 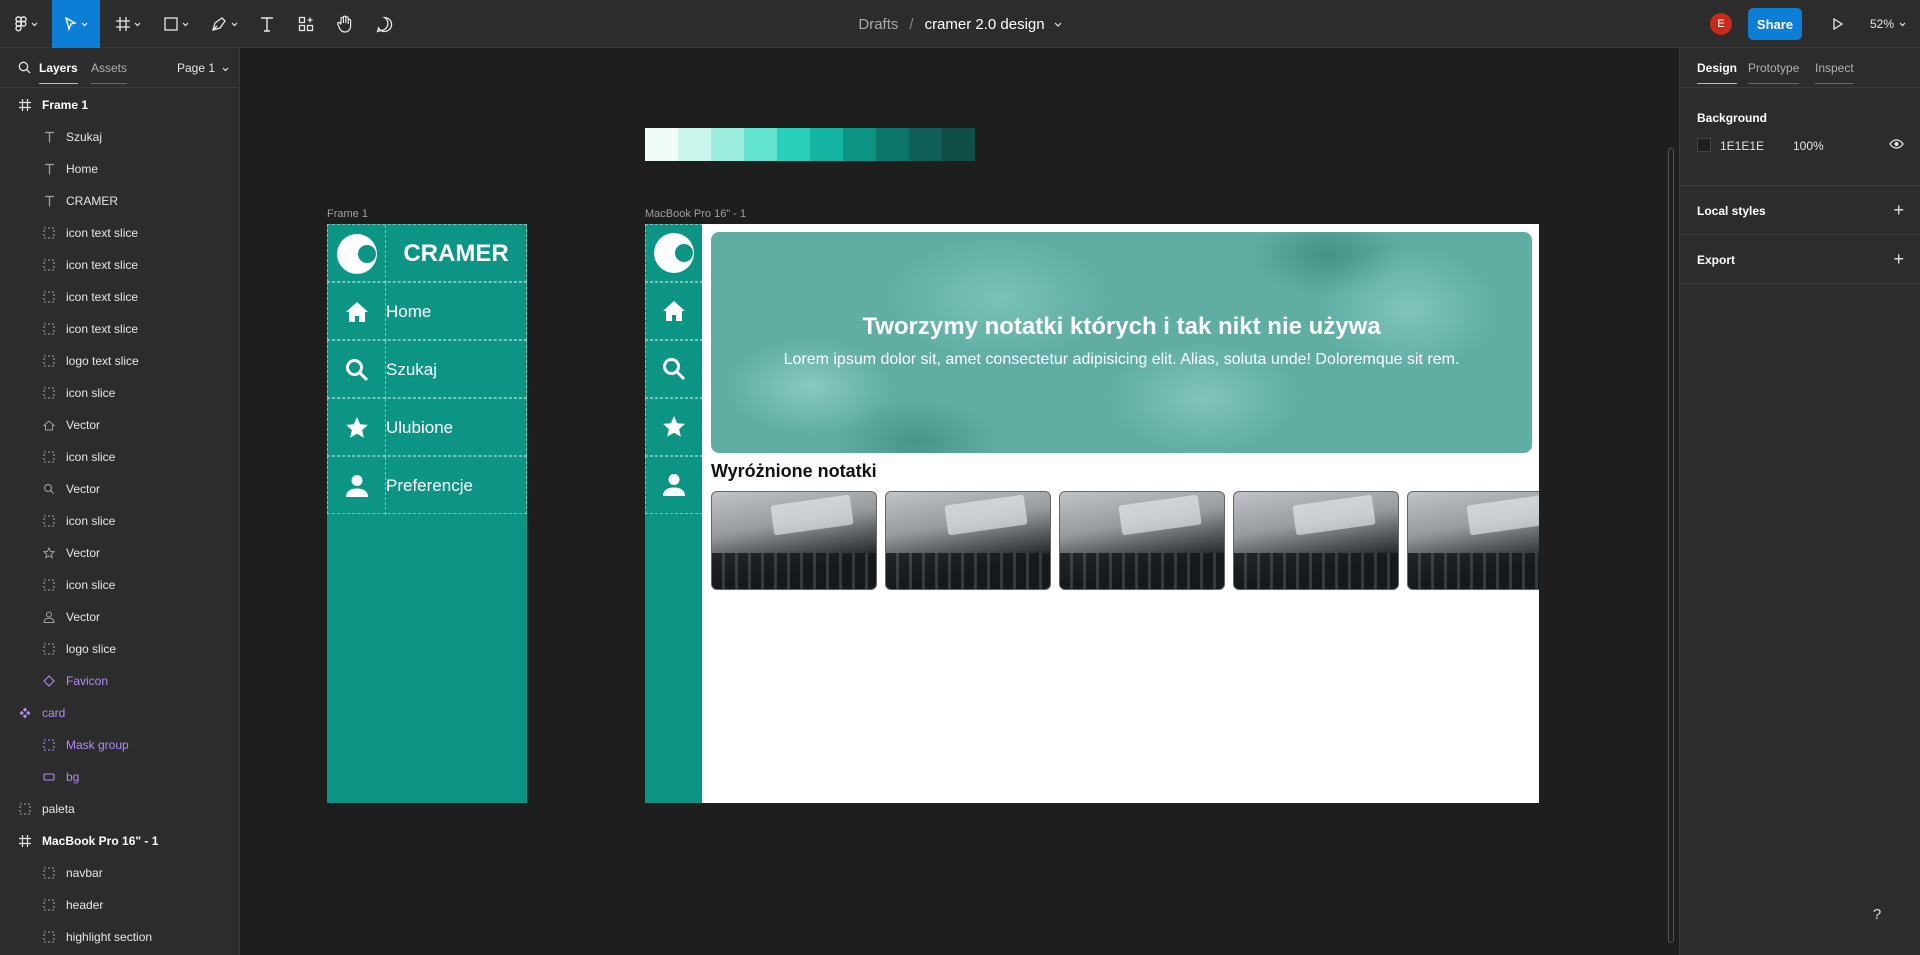 What do you see at coordinates (1671, 545) in the screenshot?
I see `canvas-scrollbar` at bounding box center [1671, 545].